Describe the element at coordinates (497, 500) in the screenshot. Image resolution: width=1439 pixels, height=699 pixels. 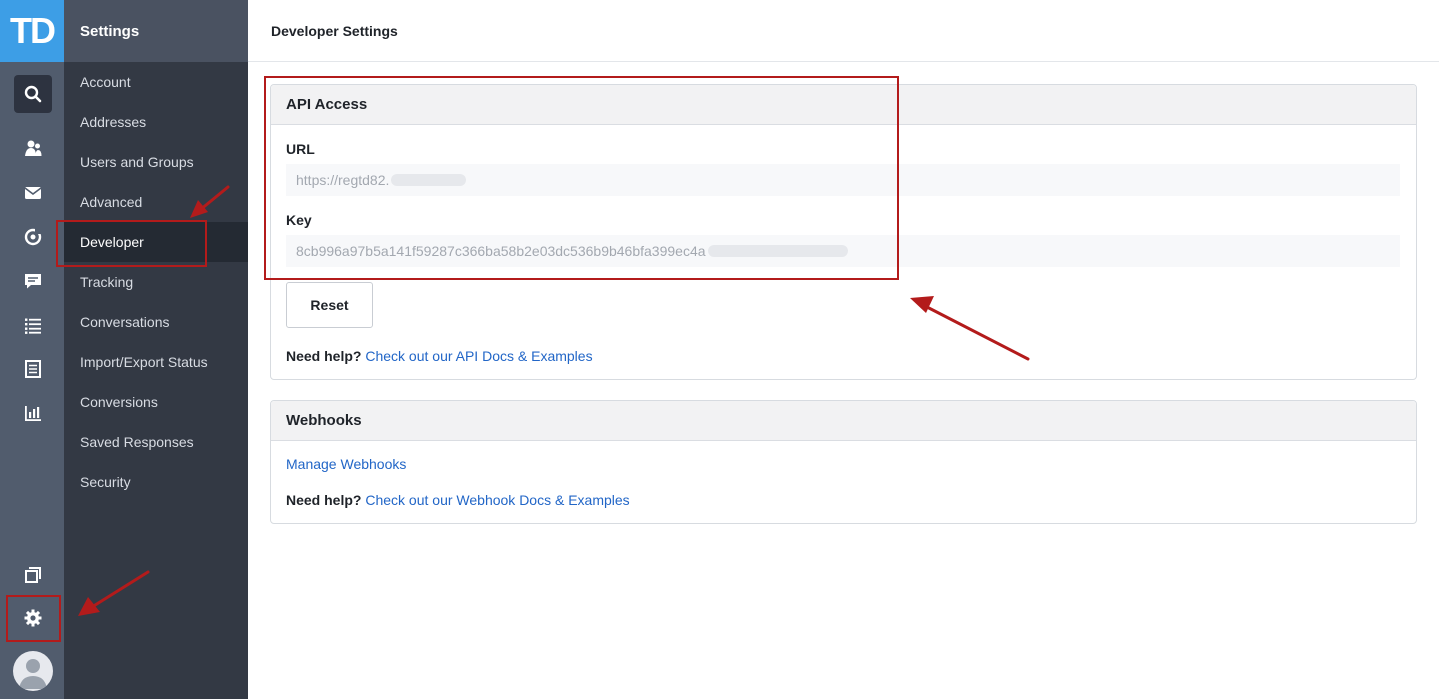
I see `webhook-docs-link: Check out our Webhook Docs & Examples` at that location.